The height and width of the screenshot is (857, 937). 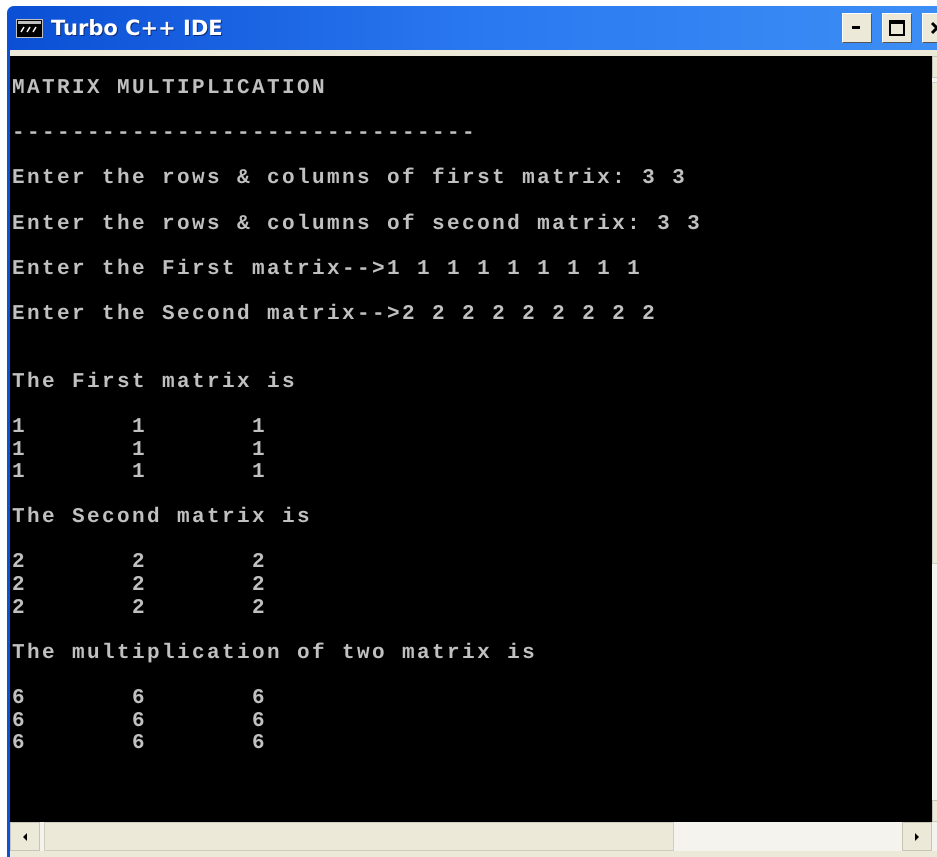 I want to click on maximize-button, so click(x=897, y=28).